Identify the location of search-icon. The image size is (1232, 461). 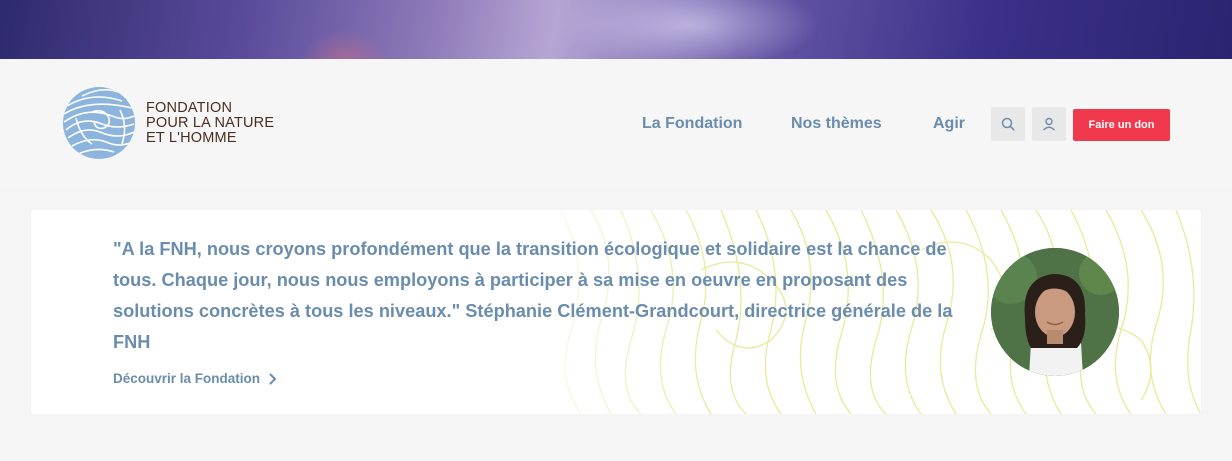
(1008, 124).